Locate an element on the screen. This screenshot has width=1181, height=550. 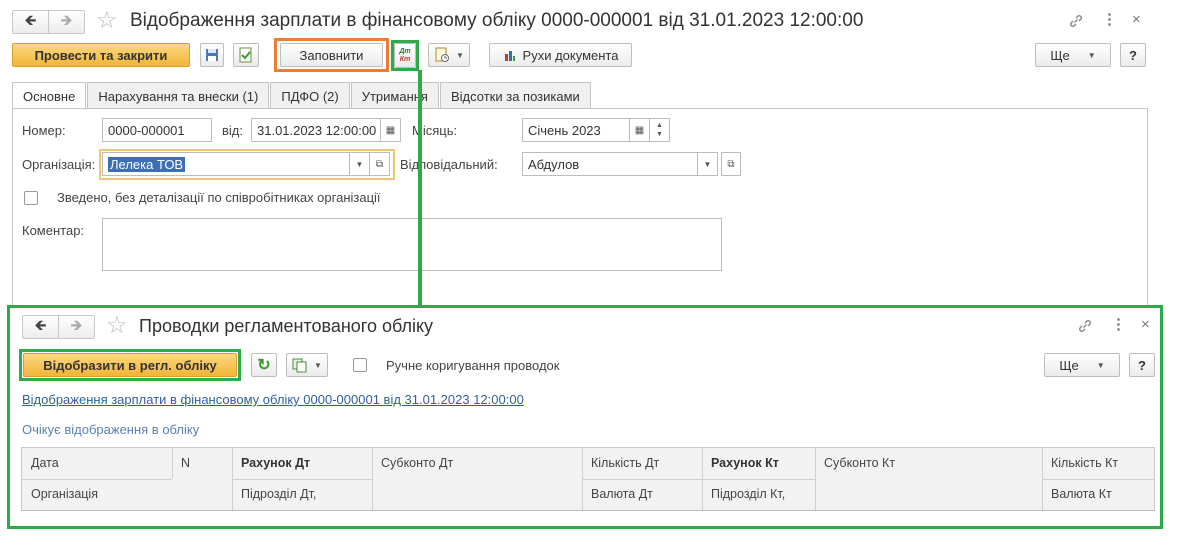
tab-deductions: Утримання is located at coordinates (394, 95).